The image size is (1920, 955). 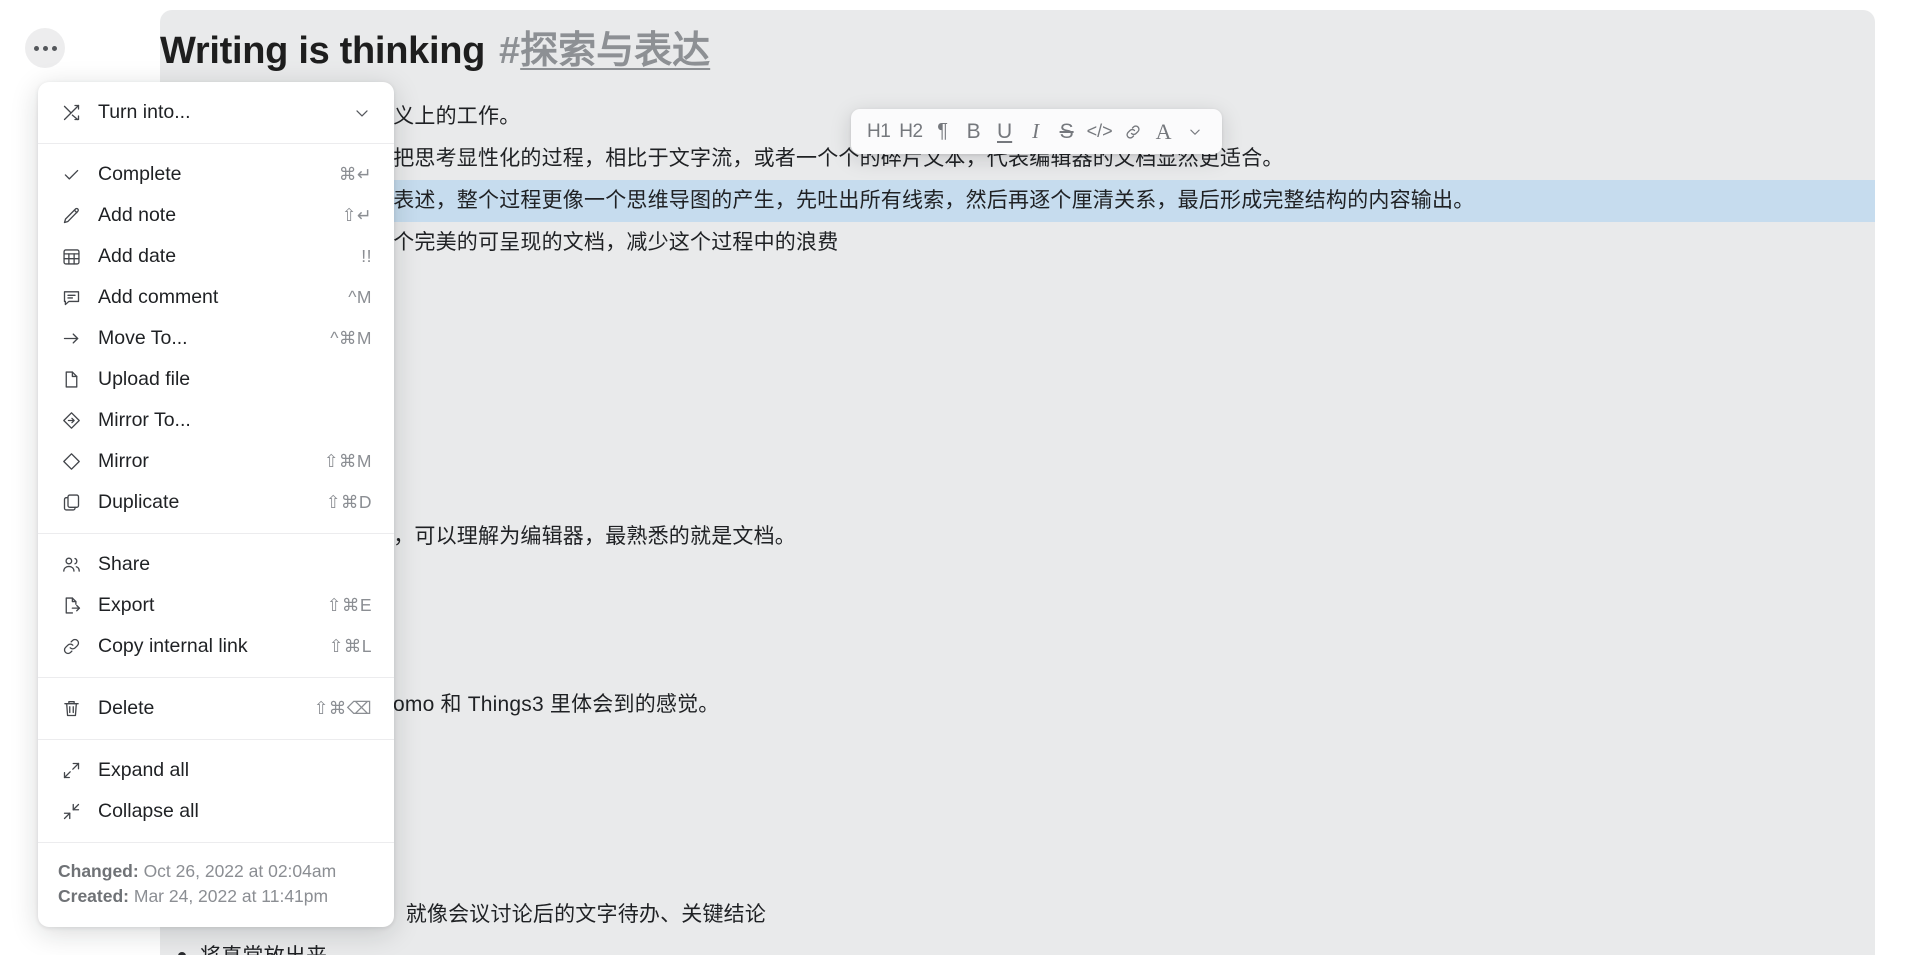 What do you see at coordinates (124, 563) in the screenshot?
I see `menu-item-label: Share` at bounding box center [124, 563].